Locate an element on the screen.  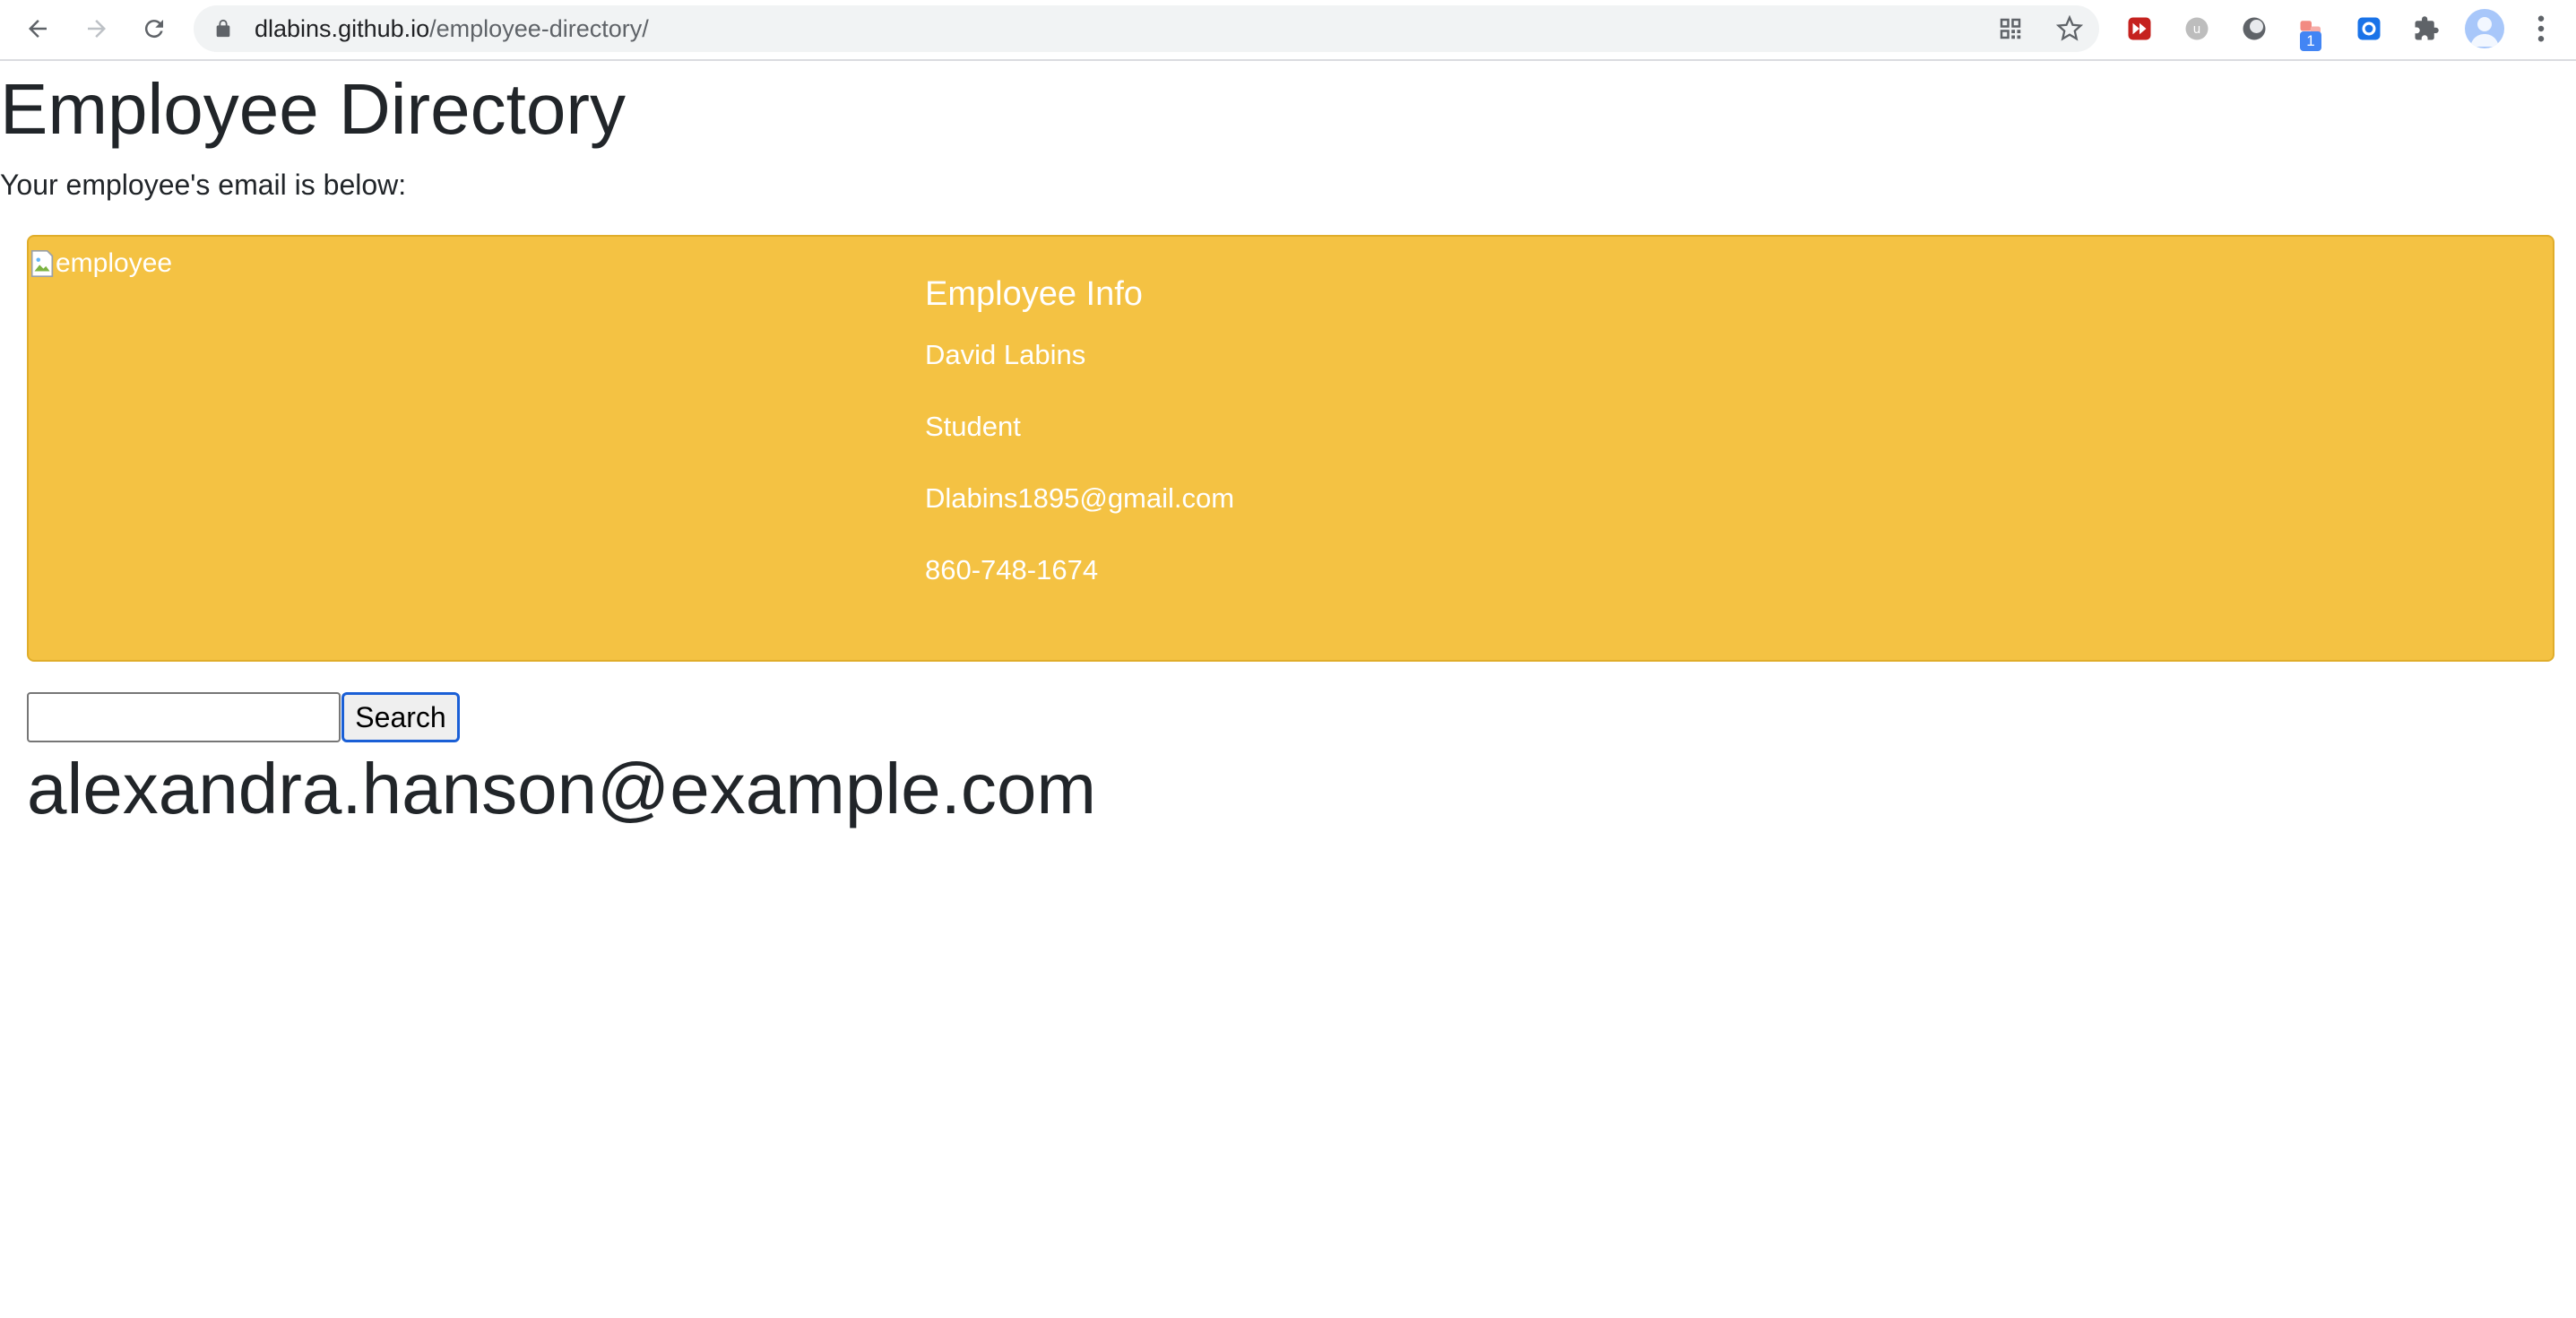
forward-arrow-icon is located at coordinates (97, 29).